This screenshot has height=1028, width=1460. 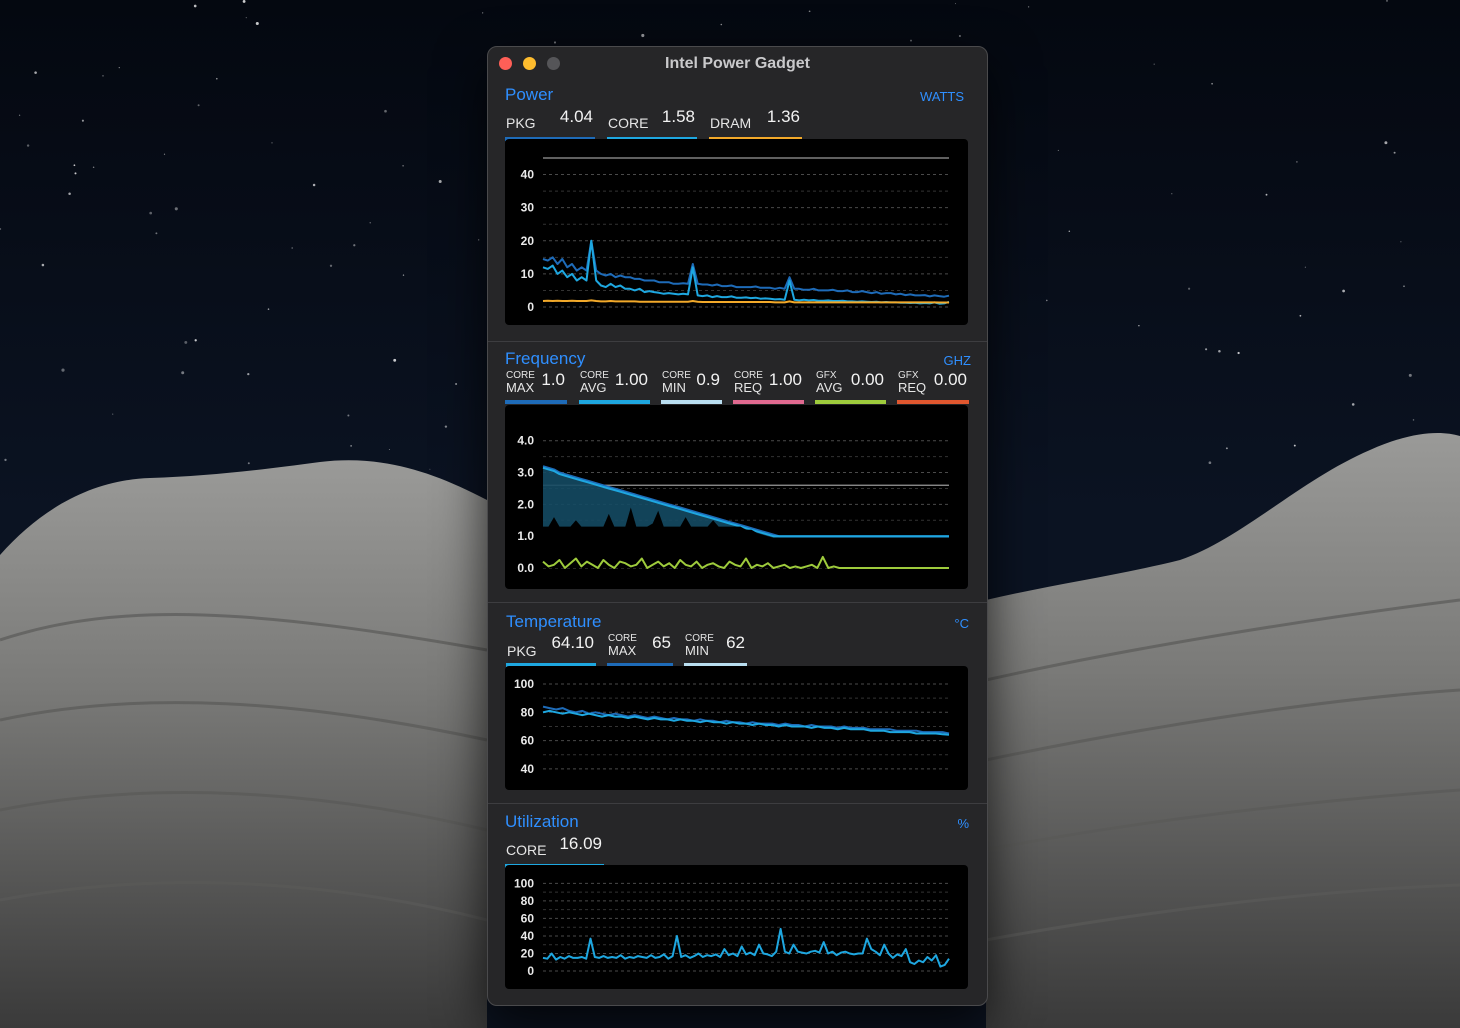 I want to click on metric-value: 64.10, so click(x=572, y=642).